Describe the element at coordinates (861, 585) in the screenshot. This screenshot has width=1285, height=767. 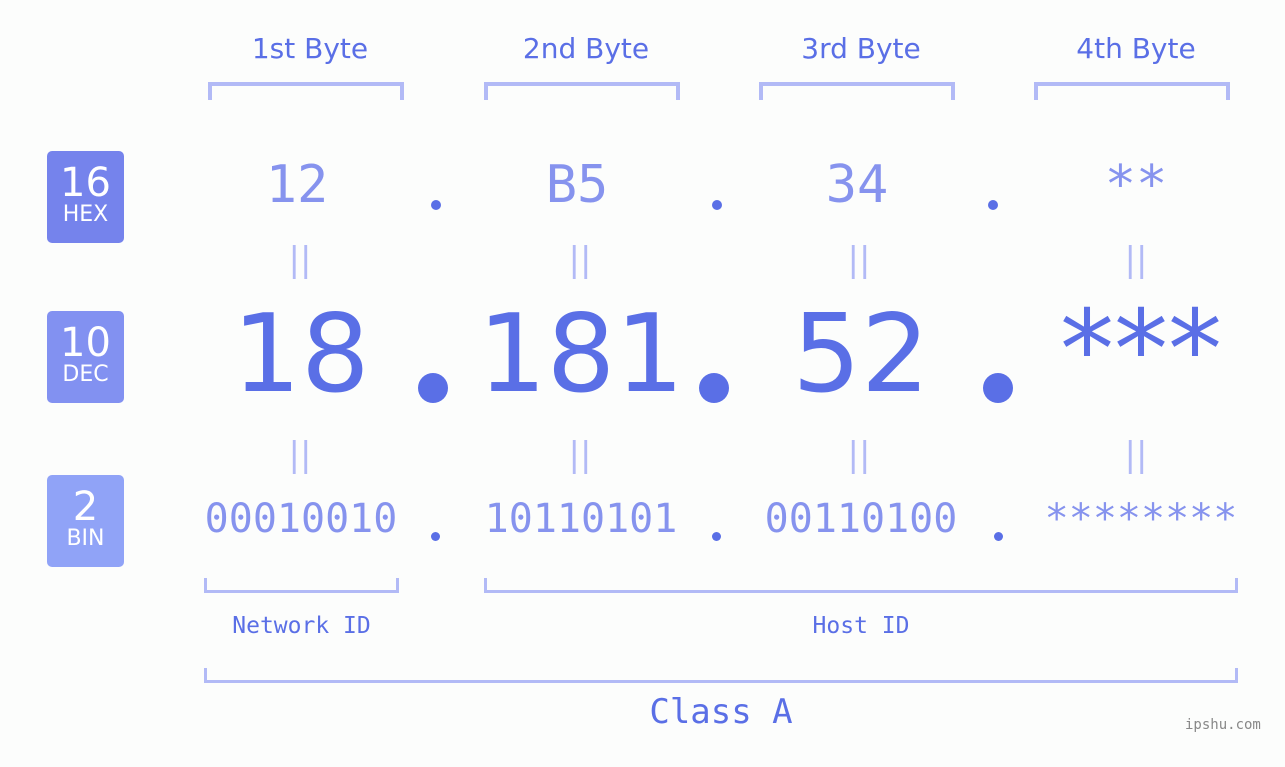
I see `host-id-bracket` at that location.